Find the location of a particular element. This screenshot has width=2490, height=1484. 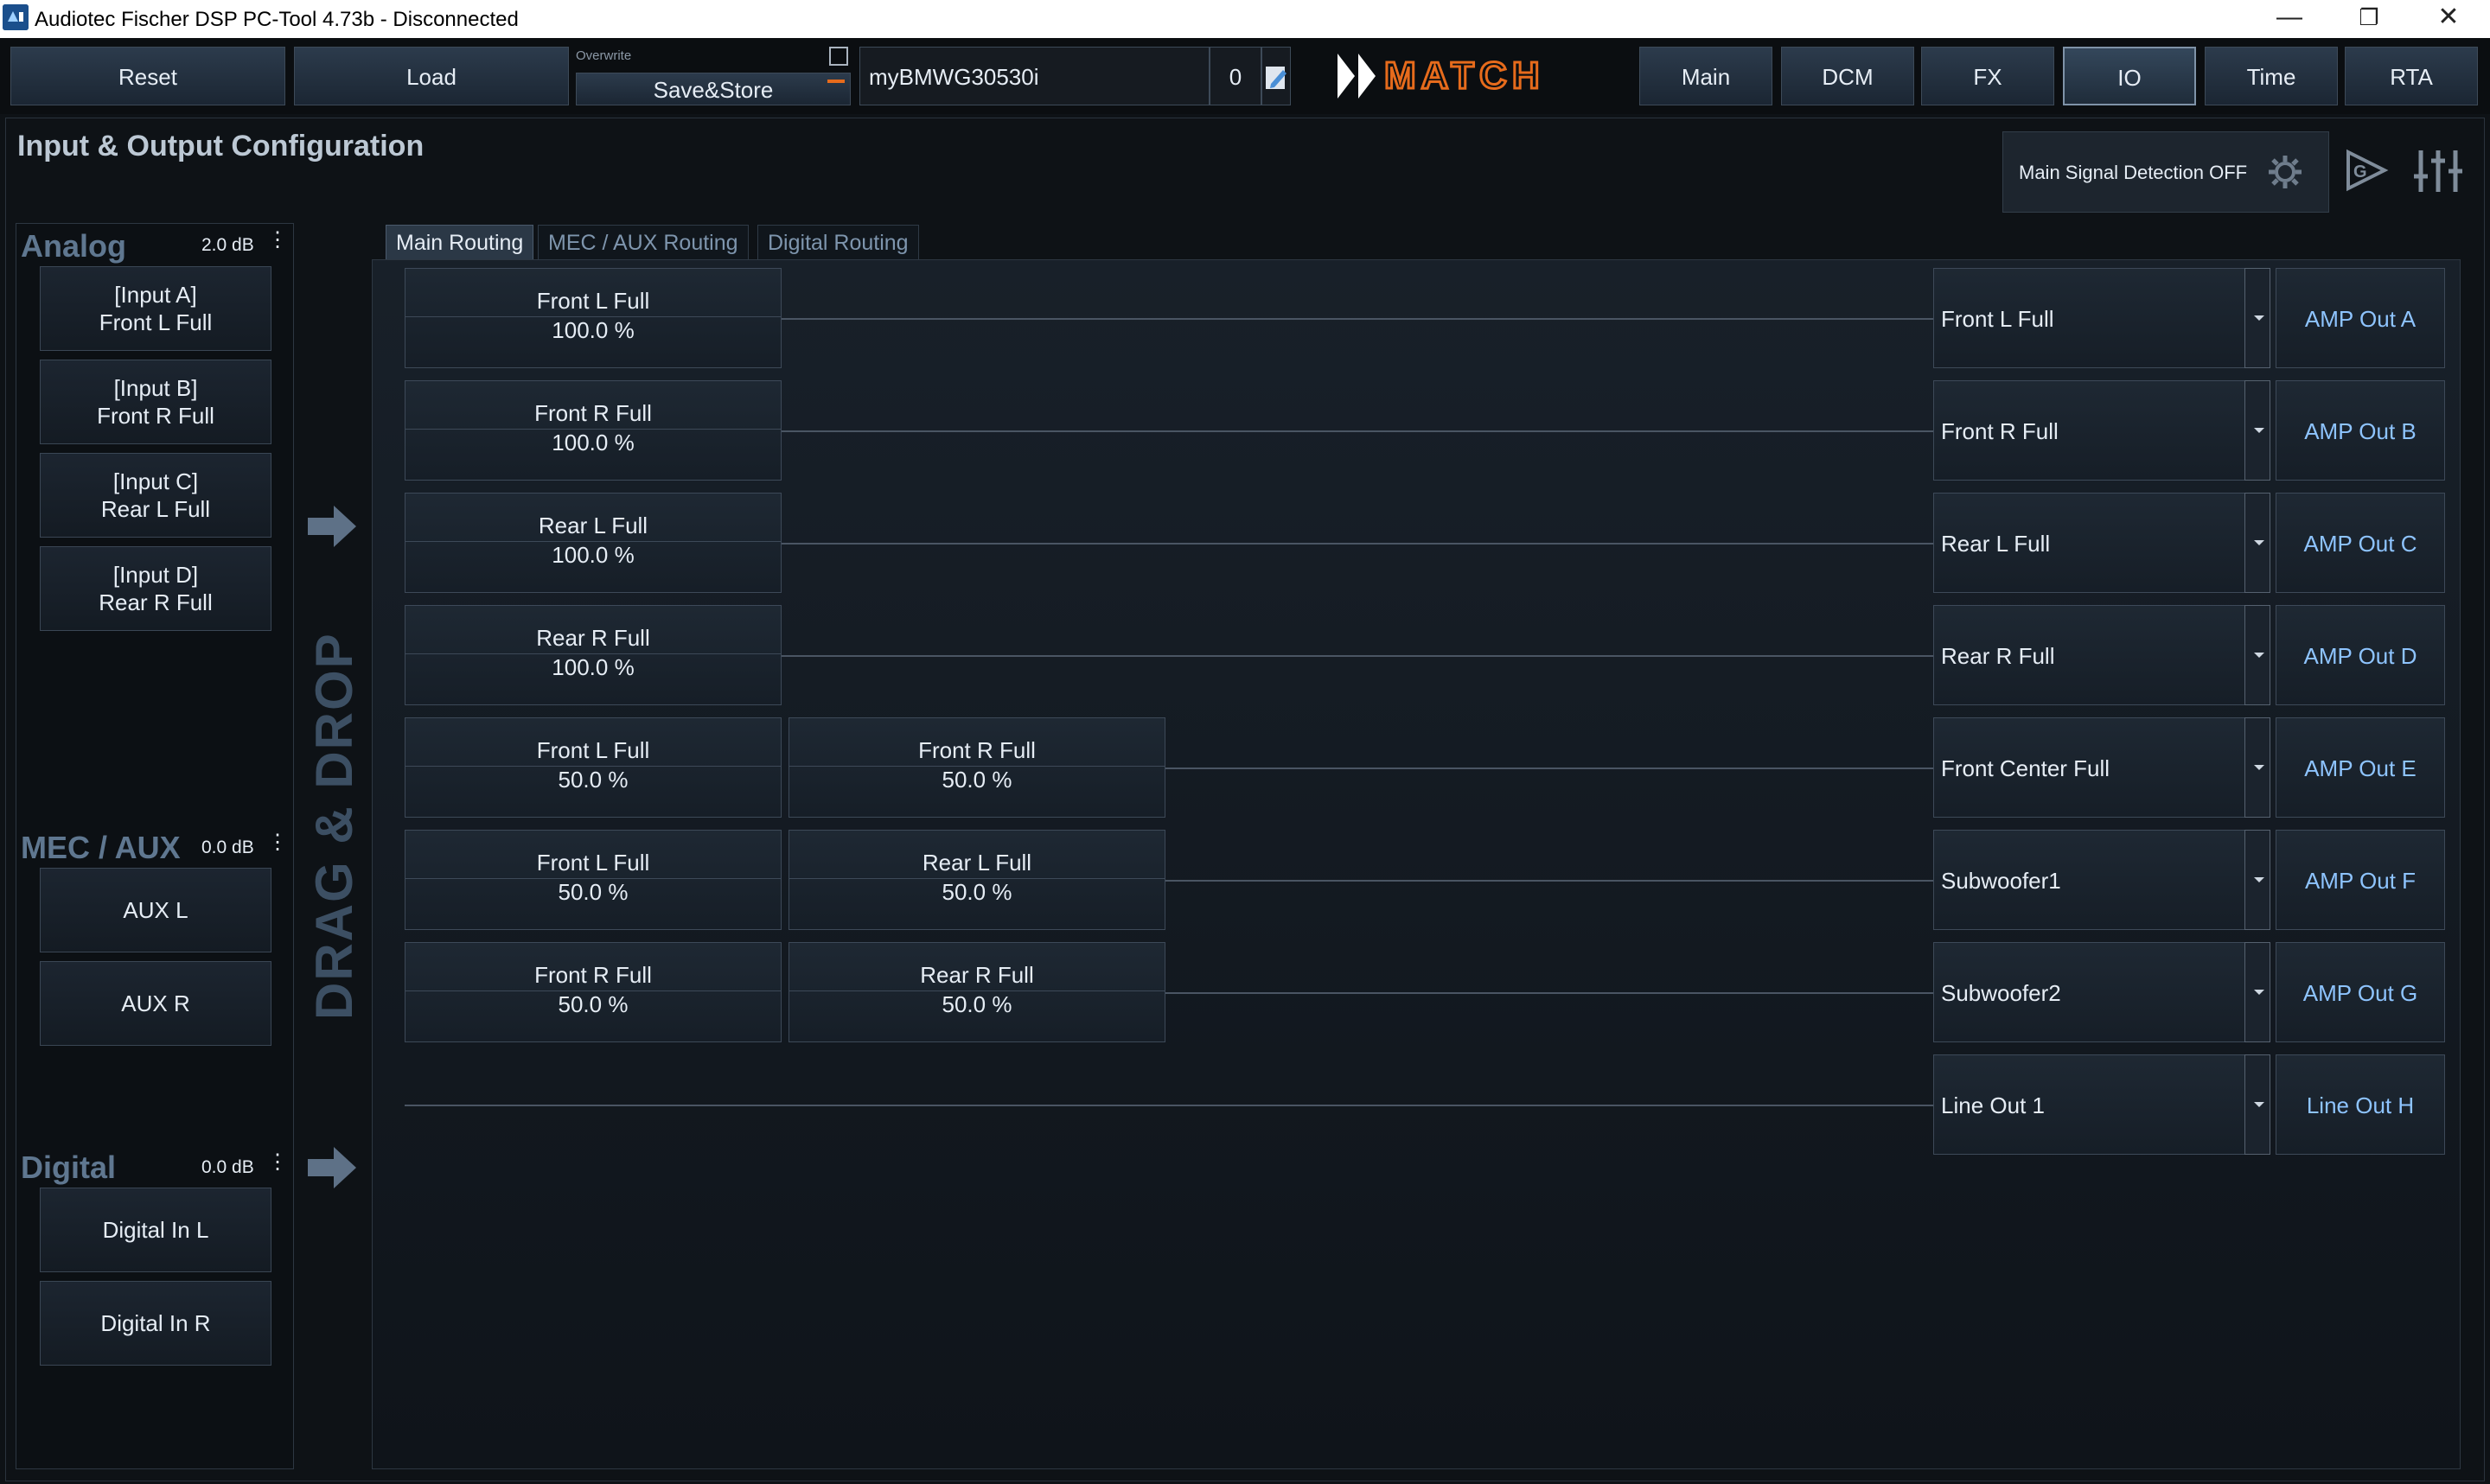

overwrite-checkbox is located at coordinates (838, 56).